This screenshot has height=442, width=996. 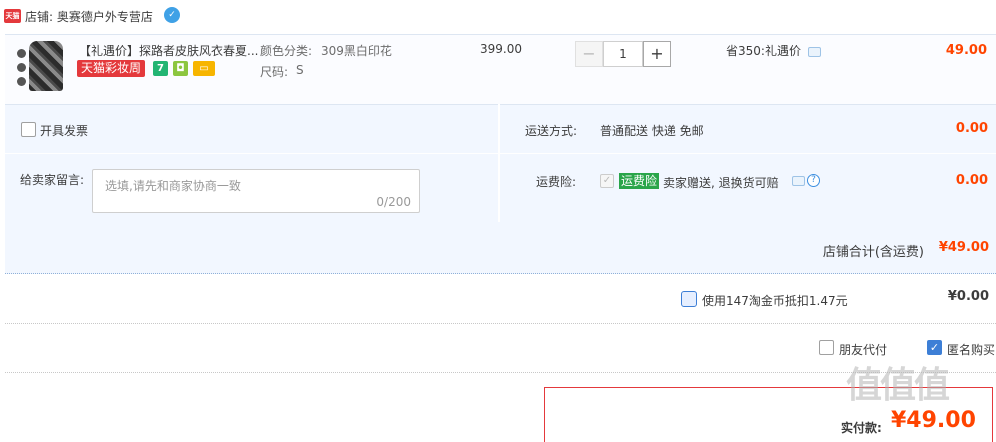 What do you see at coordinates (286, 51) in the screenshot?
I see `sku-color-label: 颜色分类:` at bounding box center [286, 51].